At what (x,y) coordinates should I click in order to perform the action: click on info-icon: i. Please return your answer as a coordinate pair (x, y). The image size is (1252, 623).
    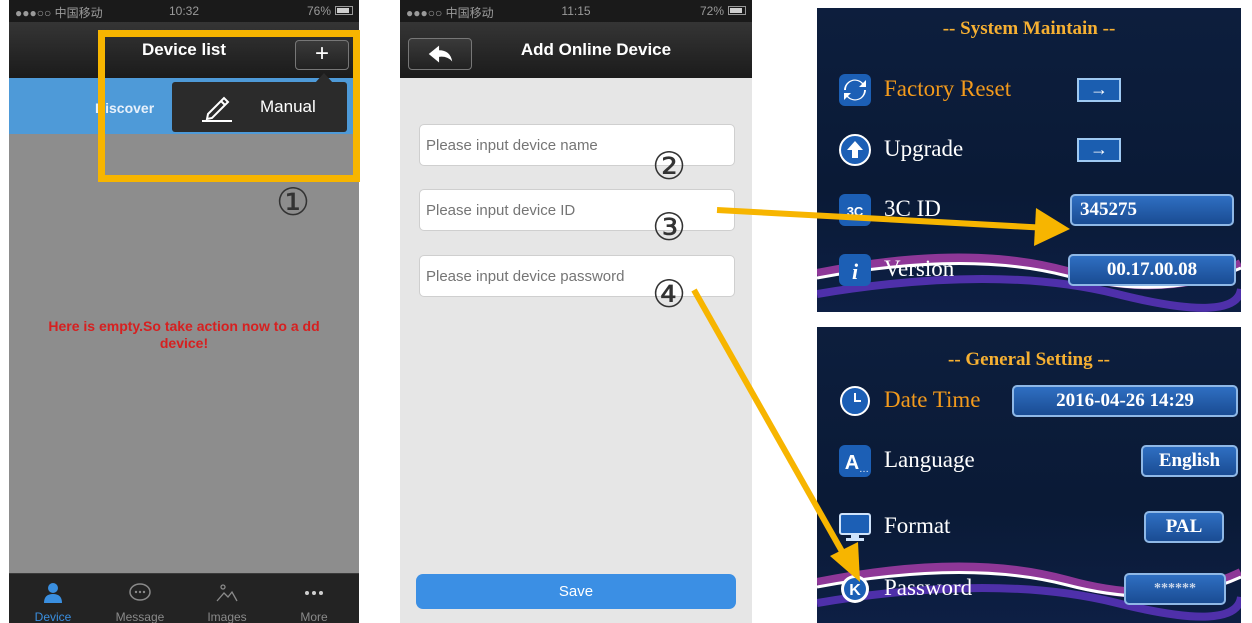
    Looking at the image, I should click on (855, 270).